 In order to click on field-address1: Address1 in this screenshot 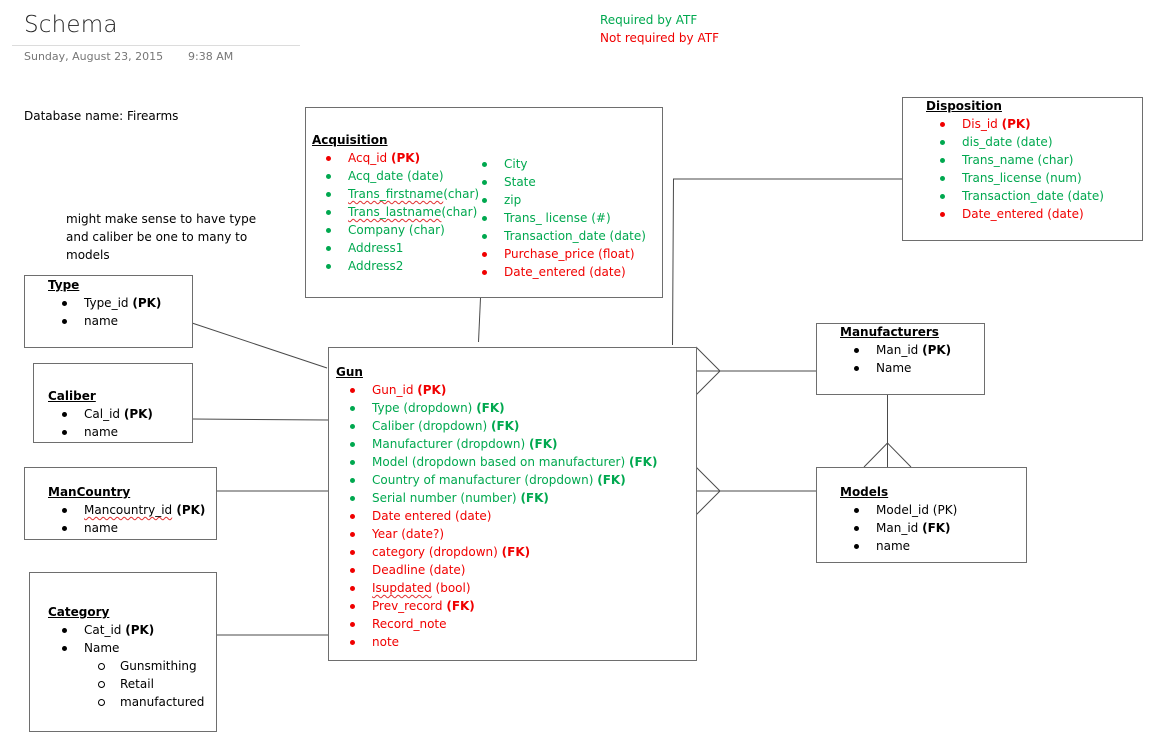, I will do `click(395, 248)`.